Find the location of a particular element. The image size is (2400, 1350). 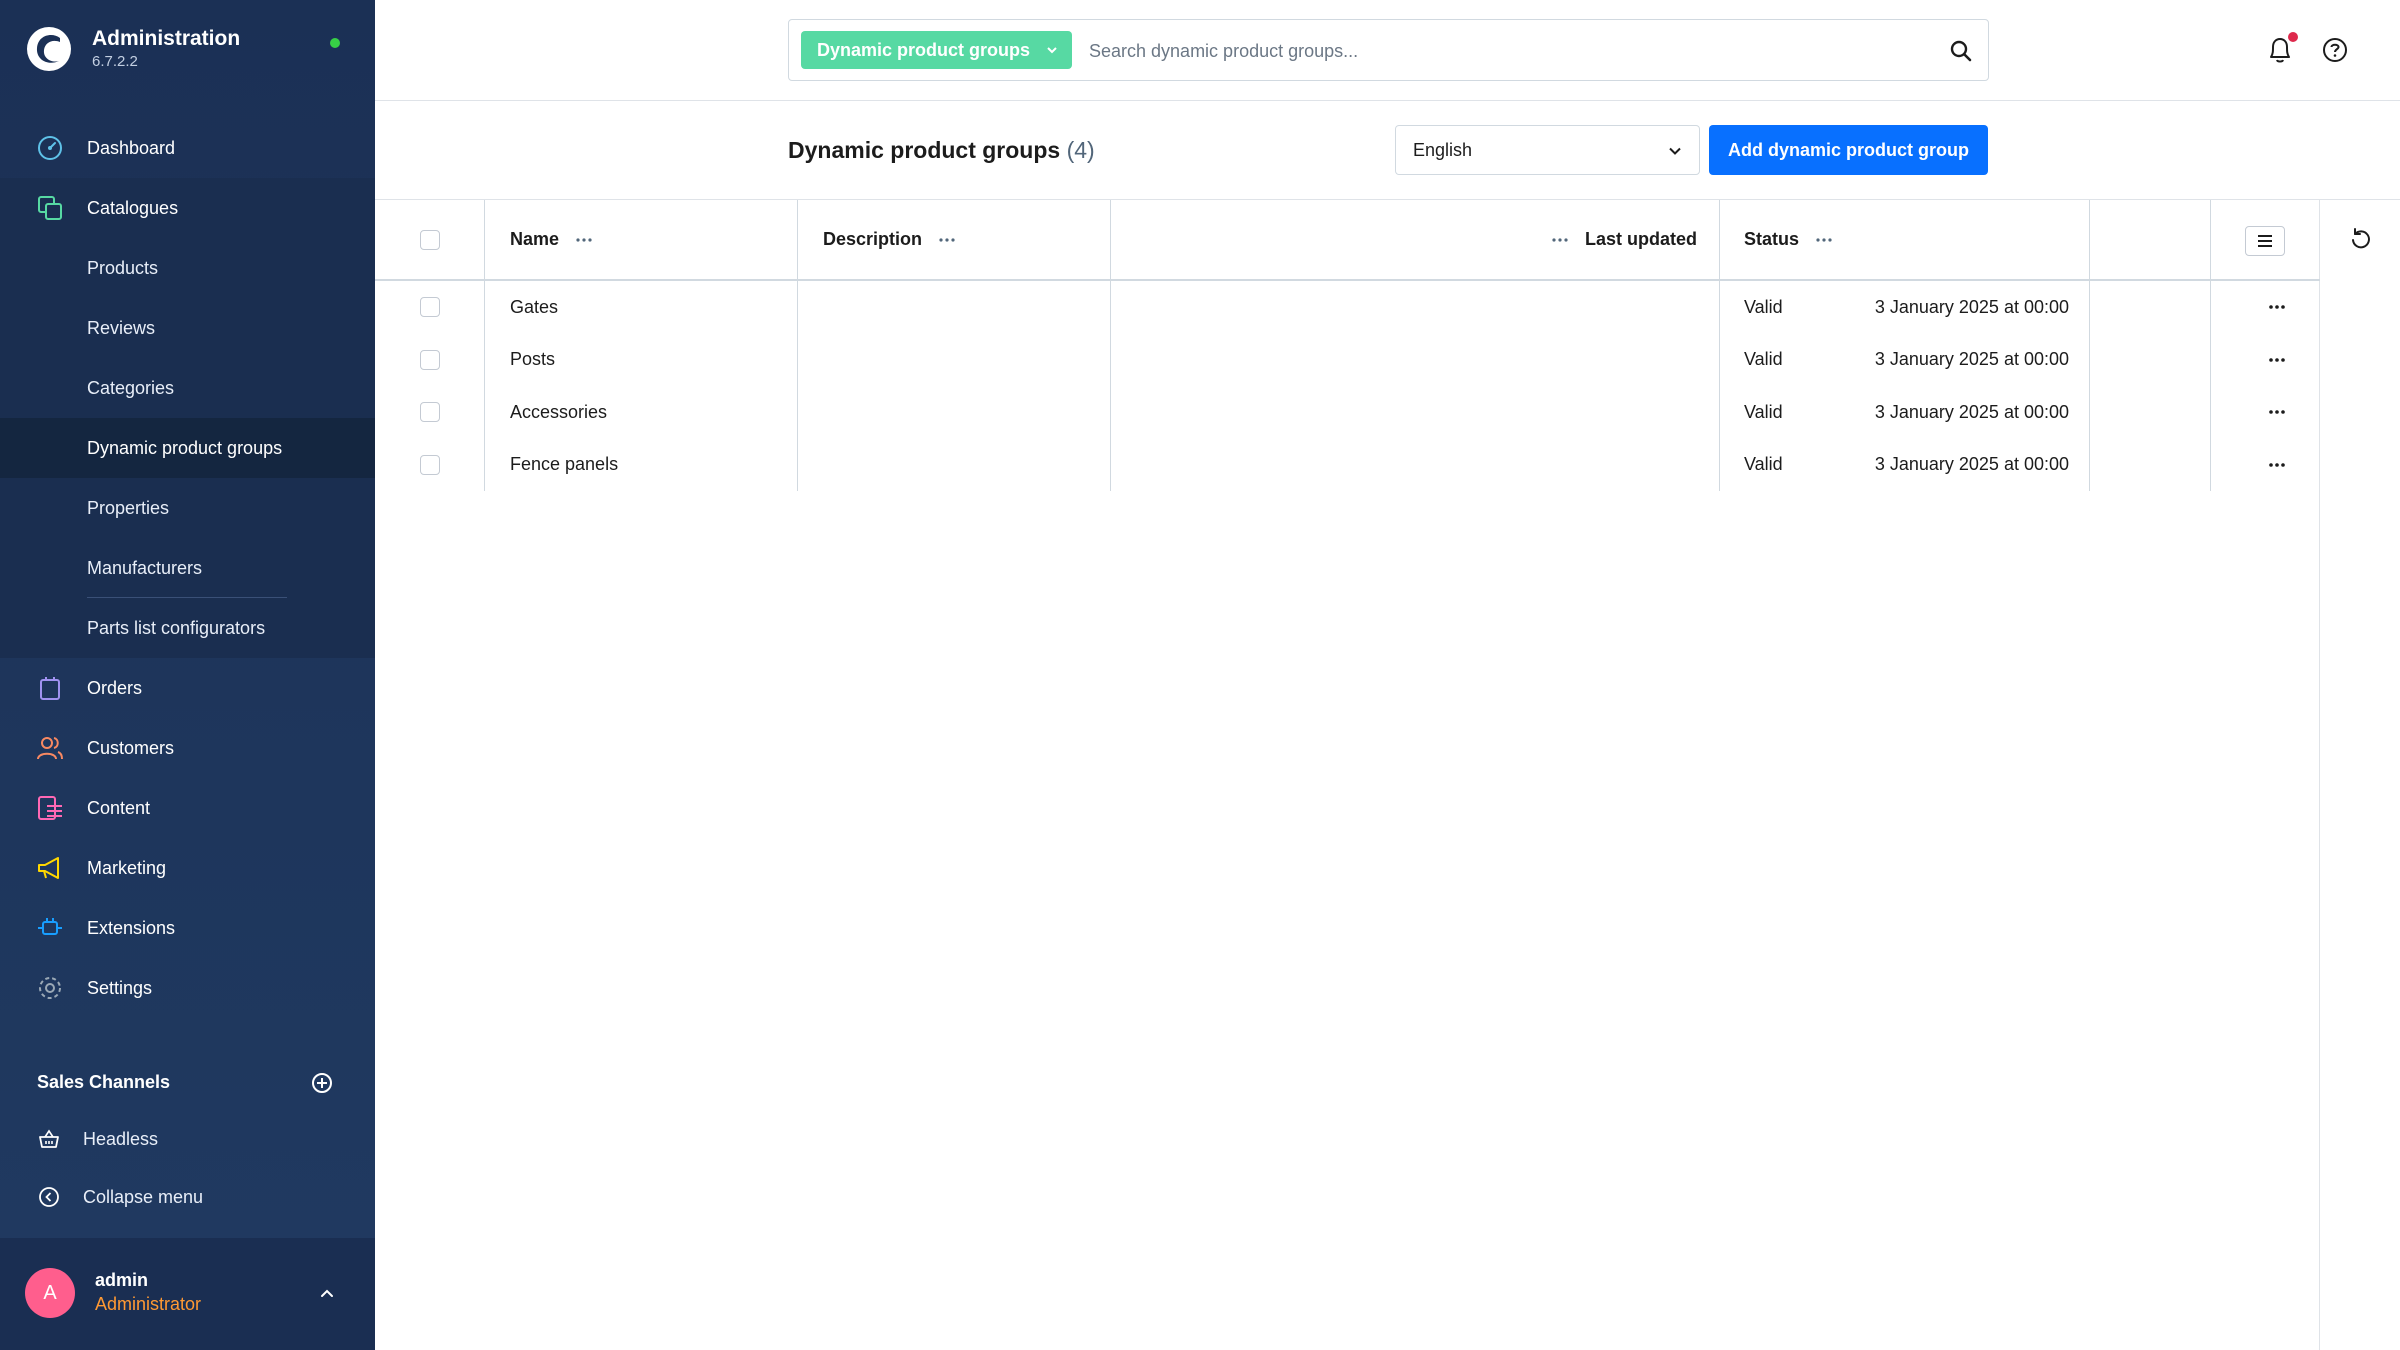

sidebar-subitem-parts-list-configurators: Parts list configurators is located at coordinates (187, 628).